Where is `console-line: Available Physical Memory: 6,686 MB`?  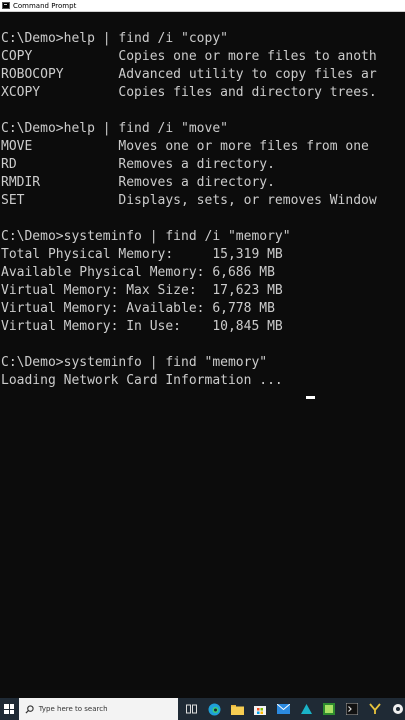
console-line: Available Physical Memory: 6,686 MB is located at coordinates (138, 272).